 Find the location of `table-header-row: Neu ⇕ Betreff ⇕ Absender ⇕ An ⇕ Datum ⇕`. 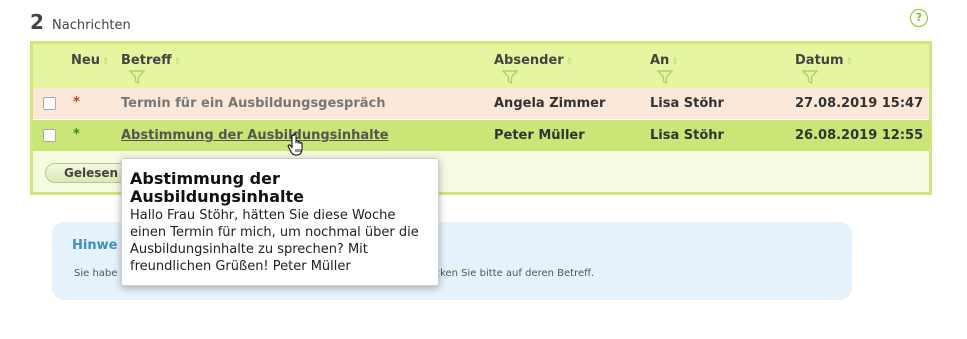

table-header-row: Neu ⇕ Betreff ⇕ Absender ⇕ An ⇕ Datum ⇕ is located at coordinates (481, 66).